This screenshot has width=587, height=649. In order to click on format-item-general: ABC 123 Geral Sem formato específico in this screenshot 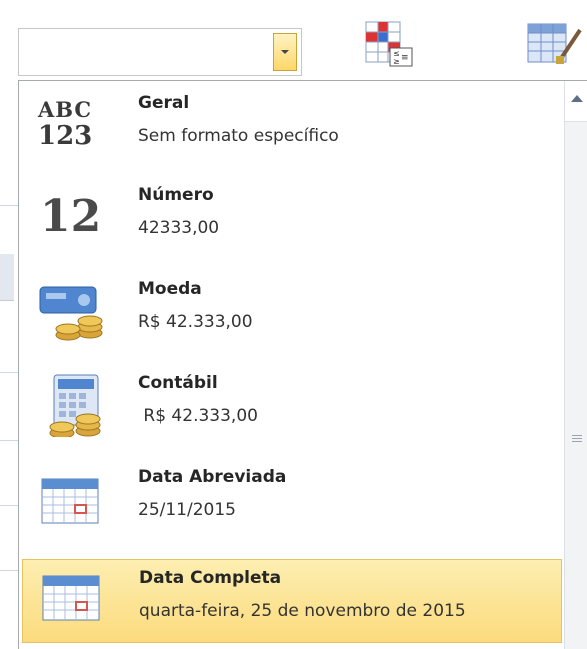, I will do `click(292, 131)`.